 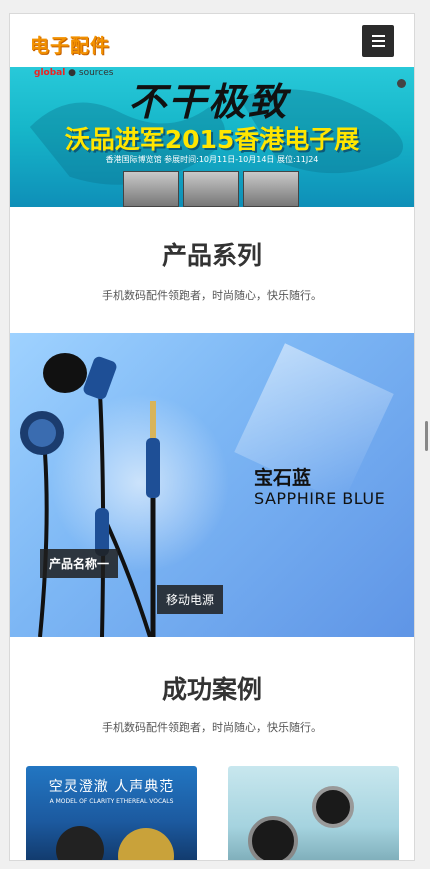 What do you see at coordinates (211, 689) in the screenshot?
I see `cases-title: 成功案例` at bounding box center [211, 689].